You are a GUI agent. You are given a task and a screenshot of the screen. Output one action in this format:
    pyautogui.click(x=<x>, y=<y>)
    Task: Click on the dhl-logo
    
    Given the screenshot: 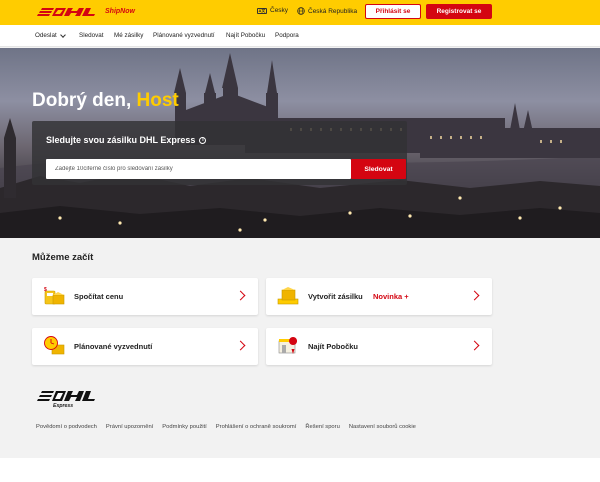 What is the action you would take?
    pyautogui.click(x=66, y=12)
    